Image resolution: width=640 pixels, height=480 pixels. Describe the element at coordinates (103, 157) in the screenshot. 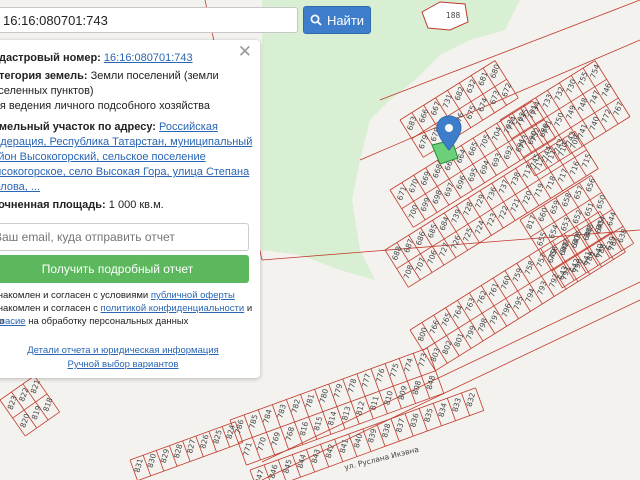

I see `address-link-3: район Высокогорский, сельское поселение` at that location.